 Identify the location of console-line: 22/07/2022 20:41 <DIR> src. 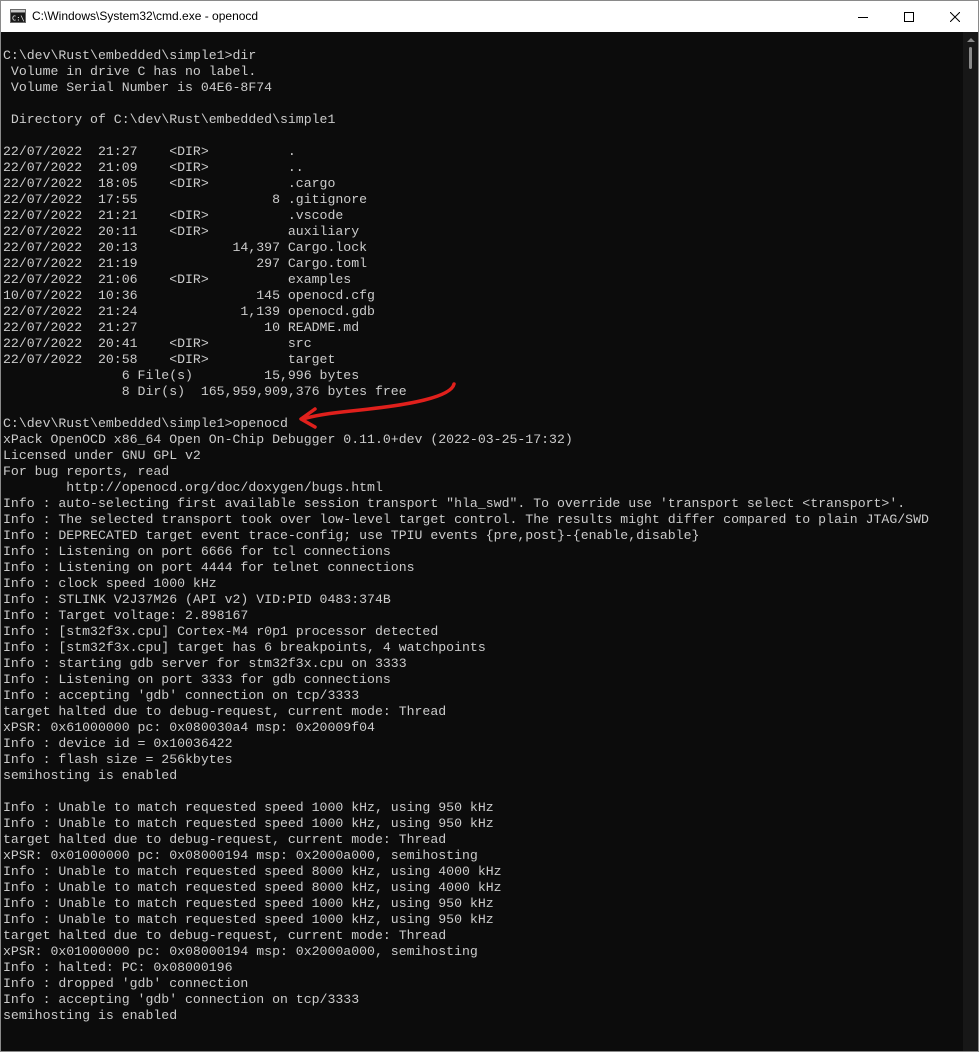
(157, 343).